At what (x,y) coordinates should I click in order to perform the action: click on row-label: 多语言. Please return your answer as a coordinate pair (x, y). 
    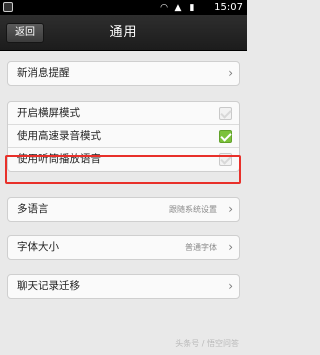
    Looking at the image, I should click on (33, 209).